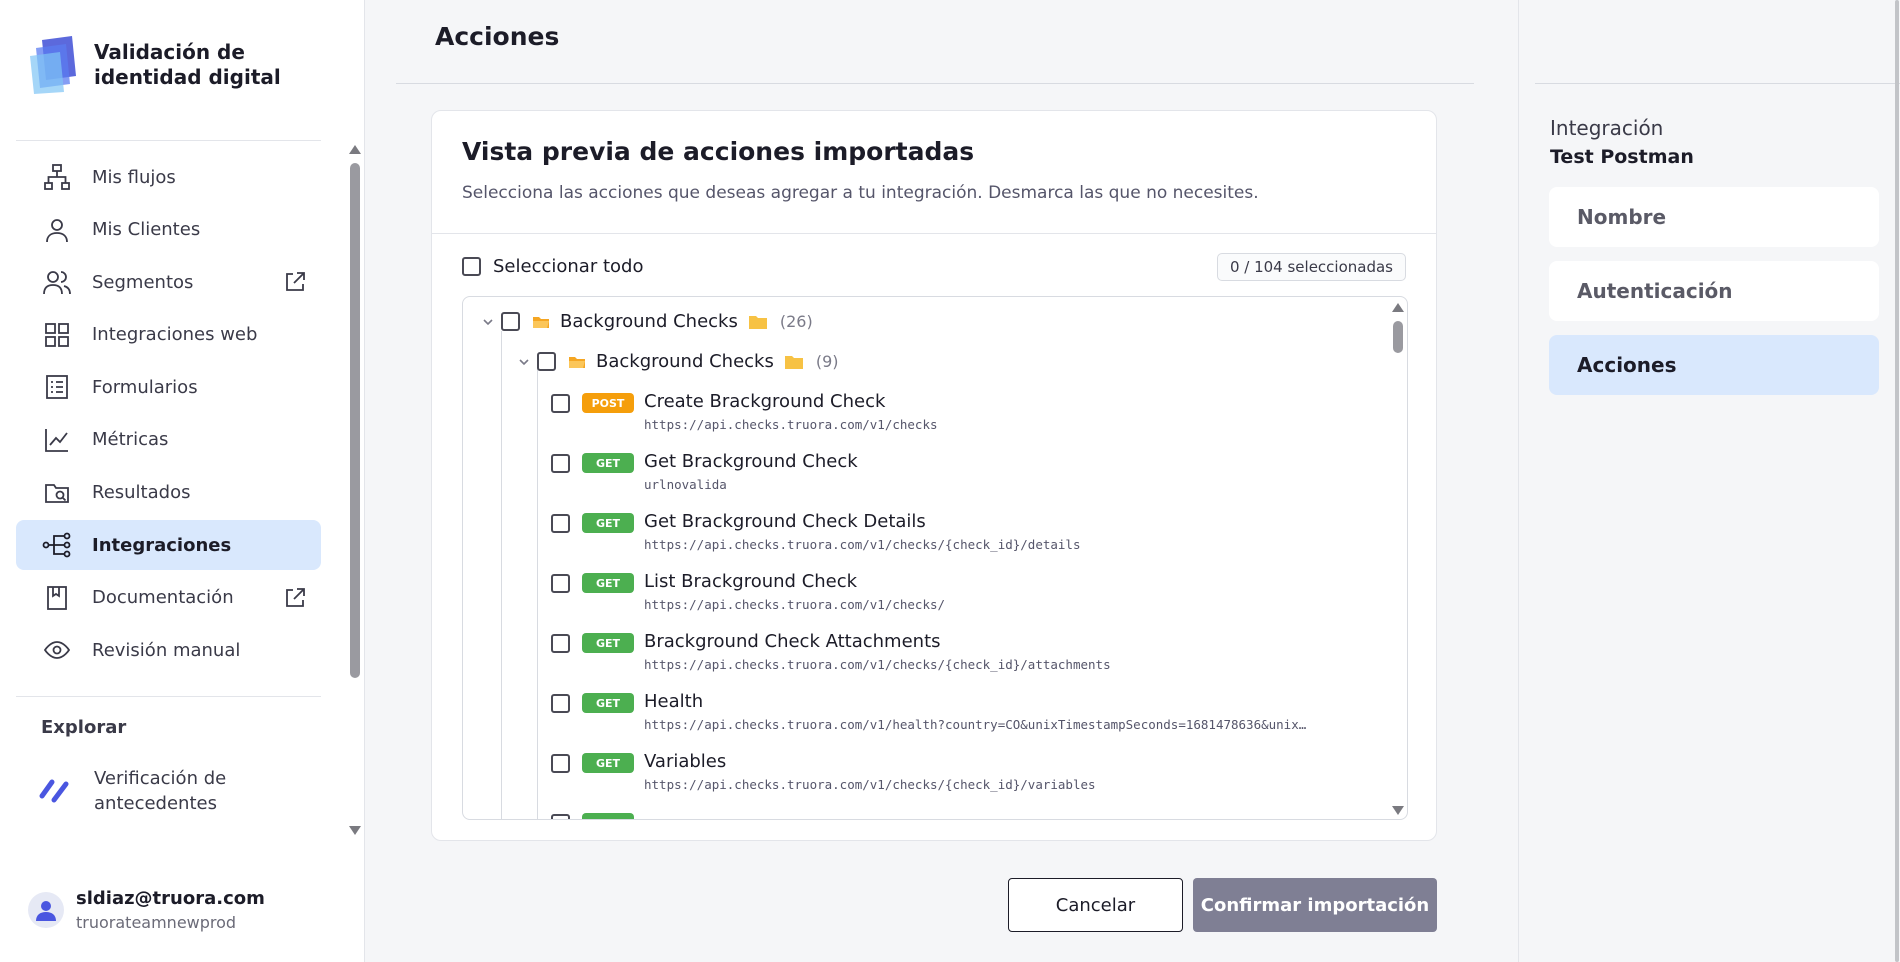  What do you see at coordinates (568, 266) in the screenshot?
I see `select-all-label: Seleccionar todo` at bounding box center [568, 266].